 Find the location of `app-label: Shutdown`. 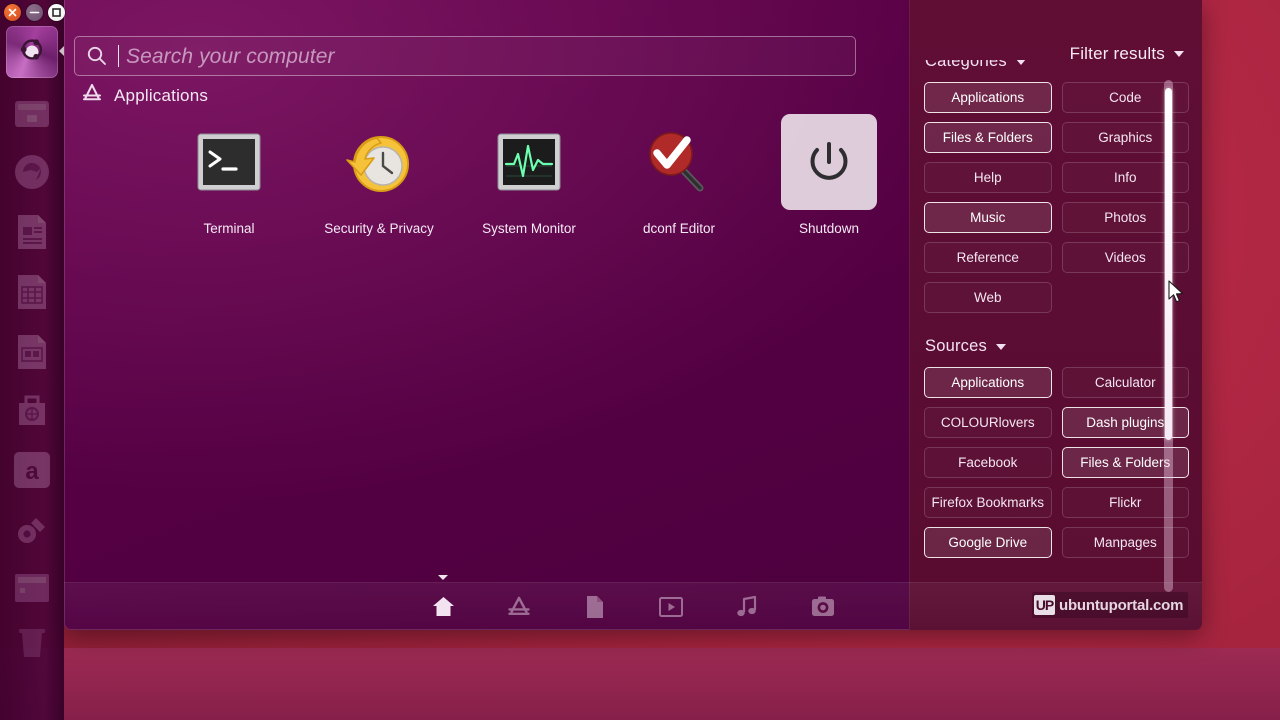

app-label: Shutdown is located at coordinates (829, 228).